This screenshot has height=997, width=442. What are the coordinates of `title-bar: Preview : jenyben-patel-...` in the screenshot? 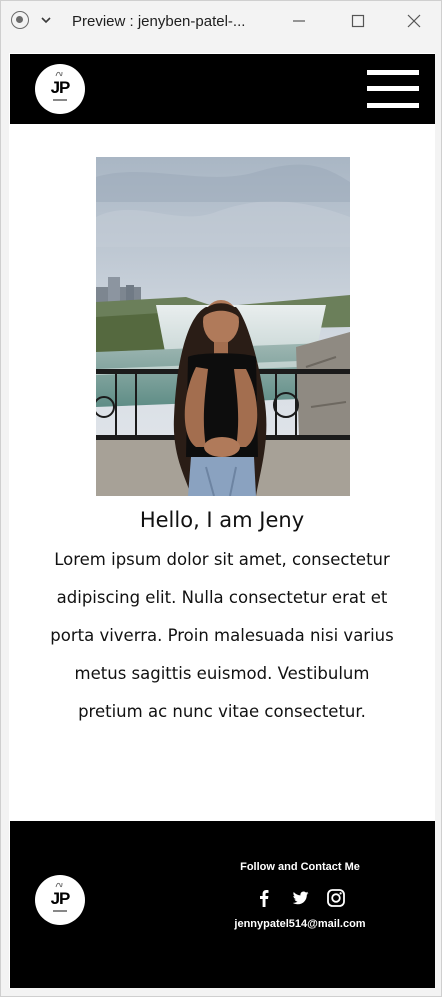 It's located at (221, 22).